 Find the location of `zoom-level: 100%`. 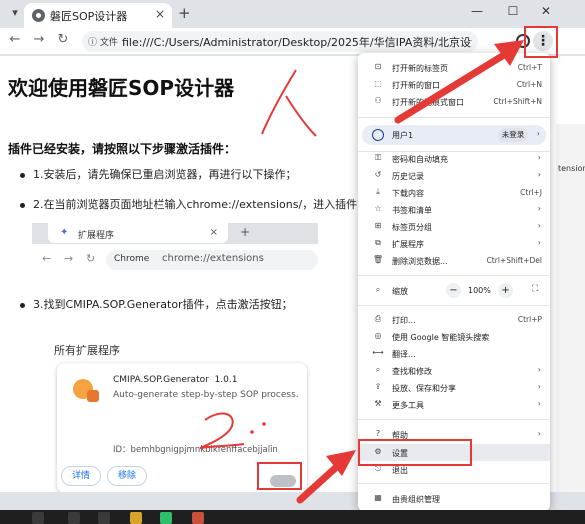

zoom-level: 100% is located at coordinates (479, 290).